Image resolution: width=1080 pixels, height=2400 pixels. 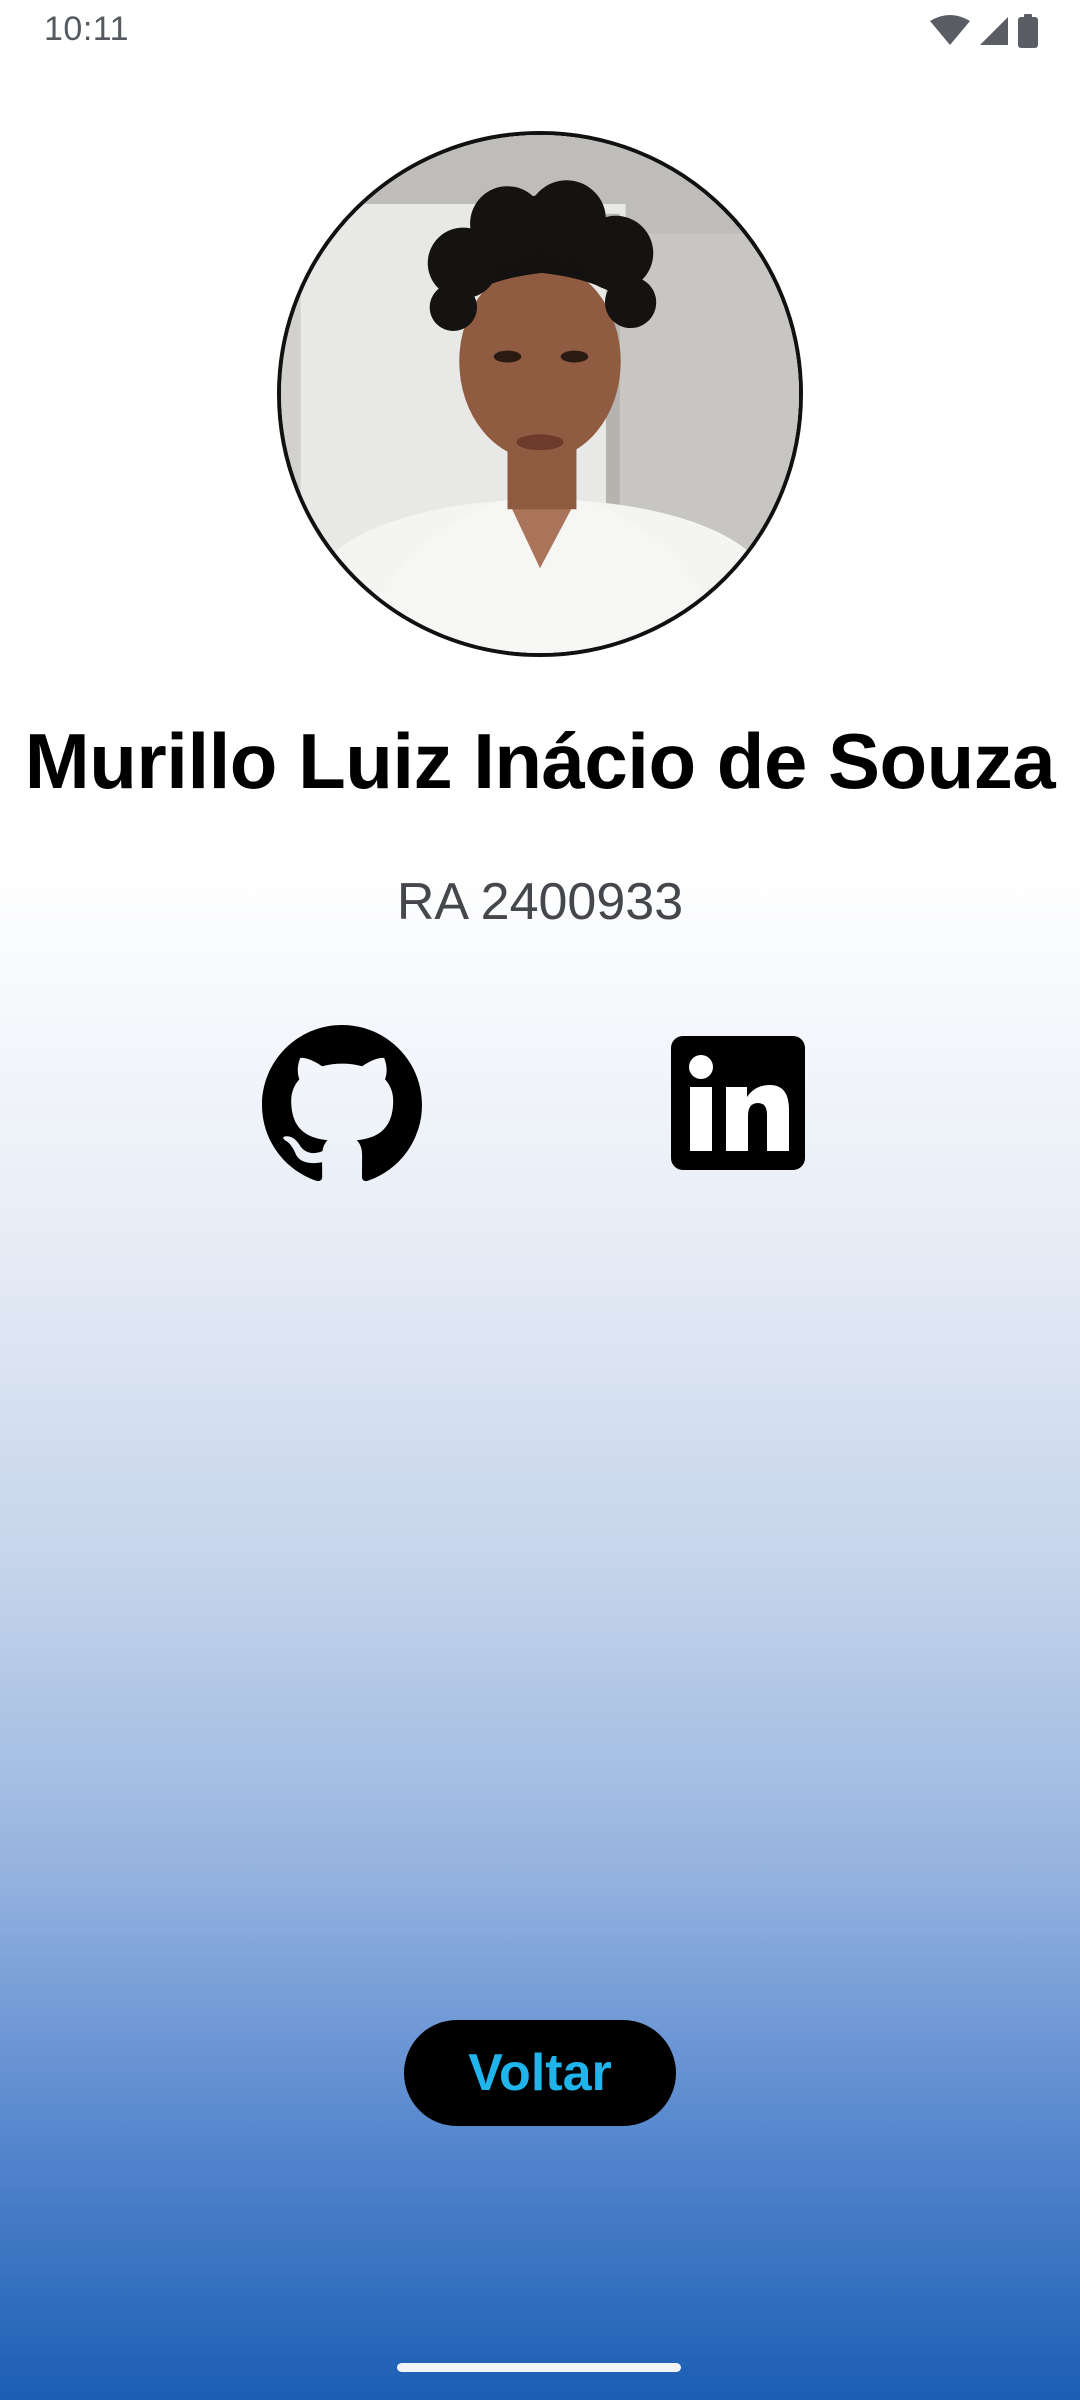 I want to click on status-time: 10:11, so click(x=87, y=29).